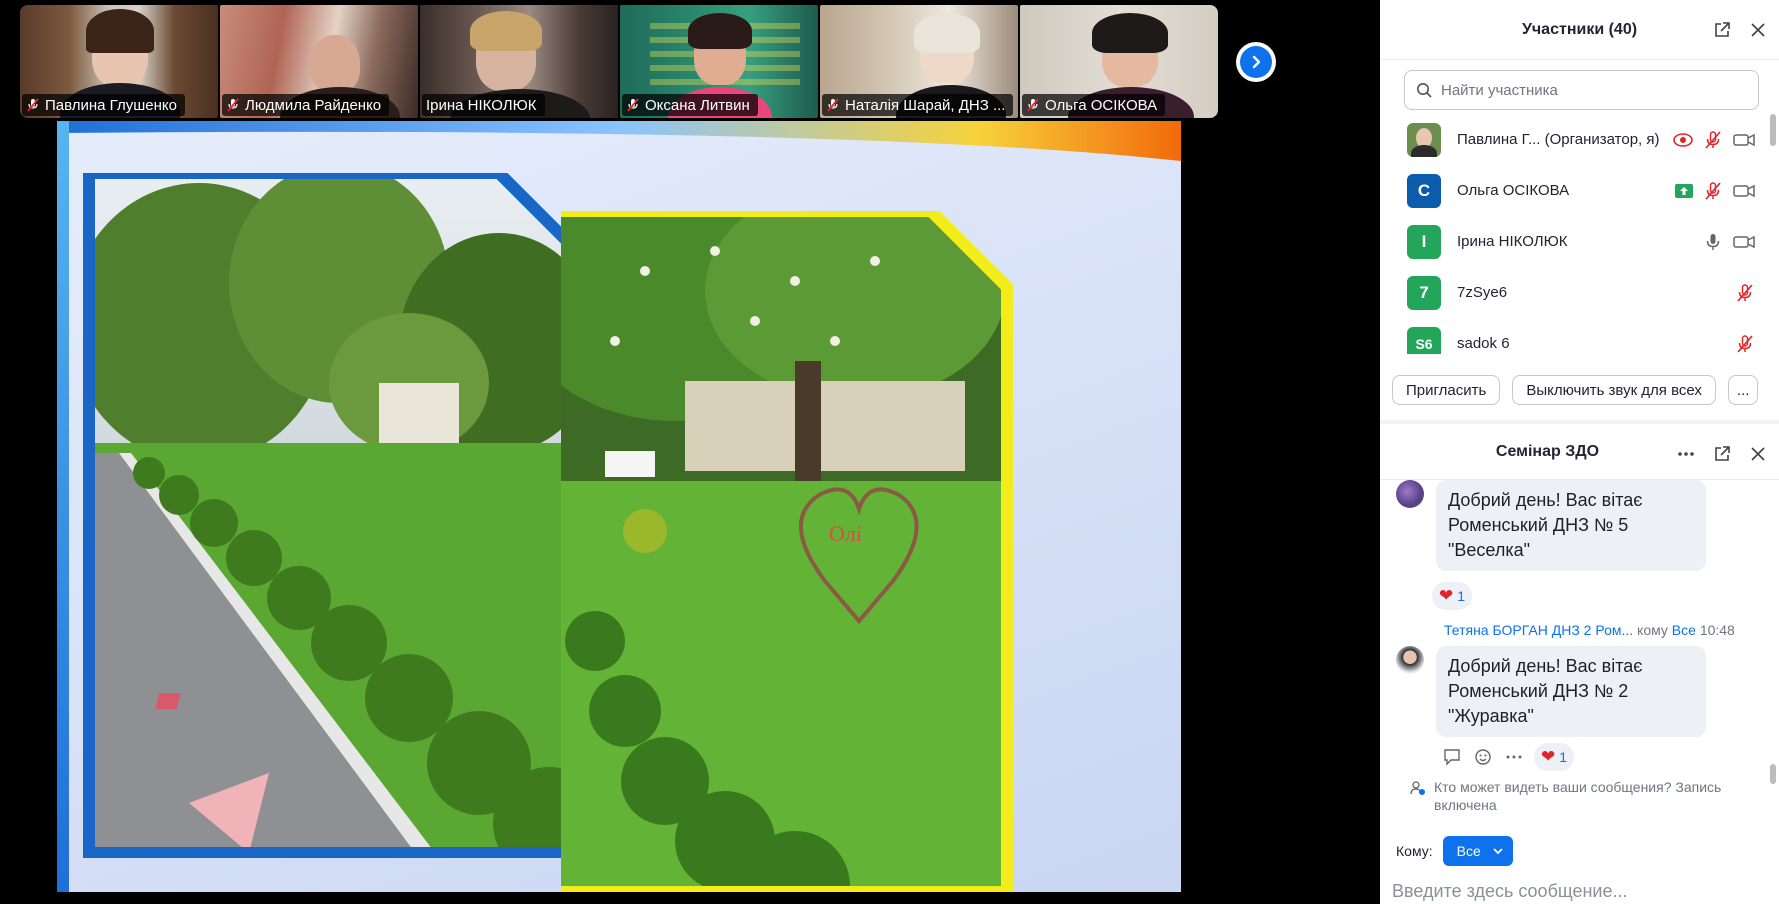 Image resolution: width=1779 pixels, height=904 pixels. I want to click on chat-title: Семінар ЗДО, so click(1547, 451).